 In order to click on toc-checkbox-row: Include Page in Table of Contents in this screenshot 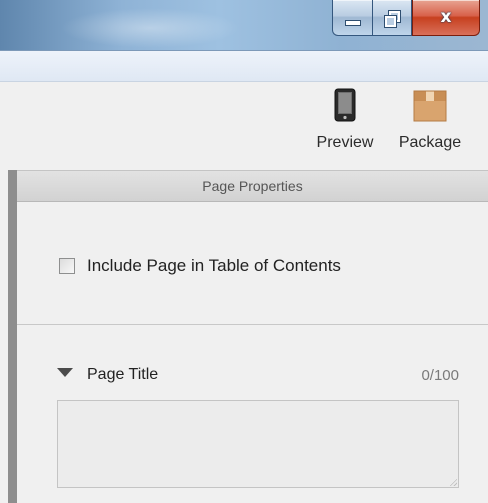, I will do `click(200, 266)`.